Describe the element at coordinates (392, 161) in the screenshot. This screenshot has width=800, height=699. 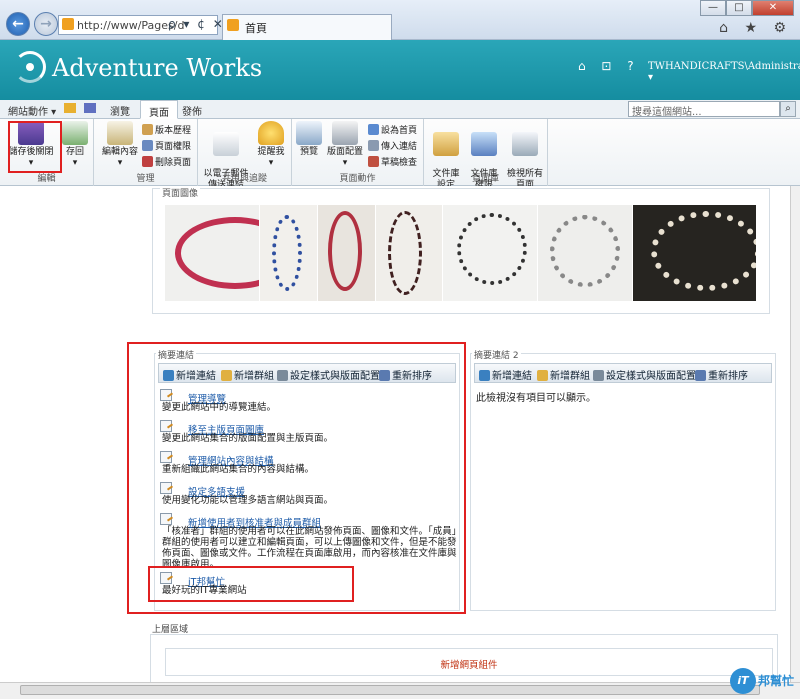
I see `draft-check-button: 草稿檢查` at that location.